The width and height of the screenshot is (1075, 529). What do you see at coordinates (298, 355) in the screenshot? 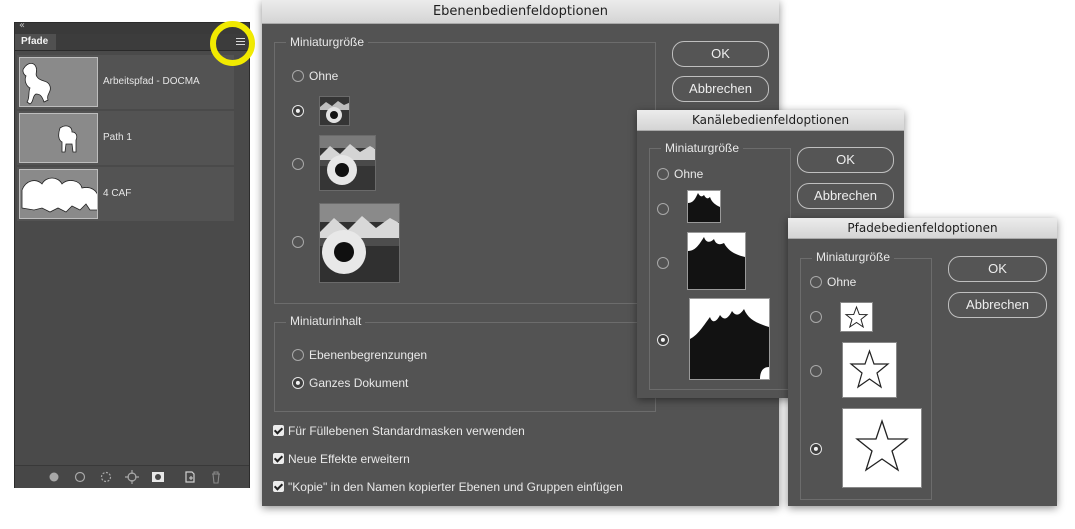
I see `radio-layer-bounds` at bounding box center [298, 355].